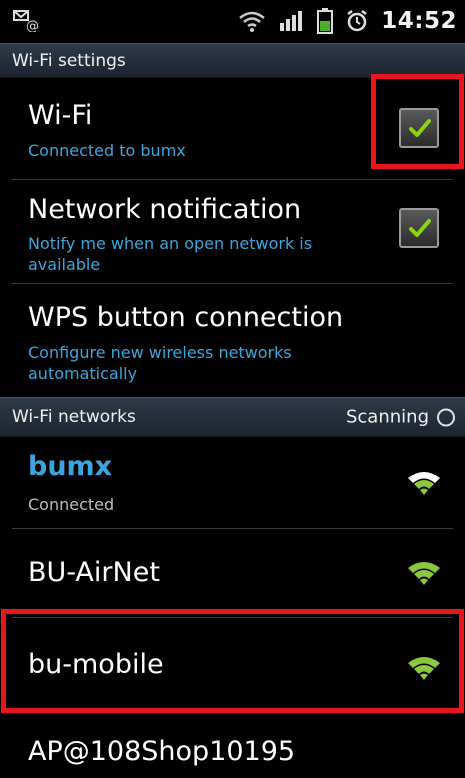  I want to click on status-icons: 14:52, so click(347, 21).